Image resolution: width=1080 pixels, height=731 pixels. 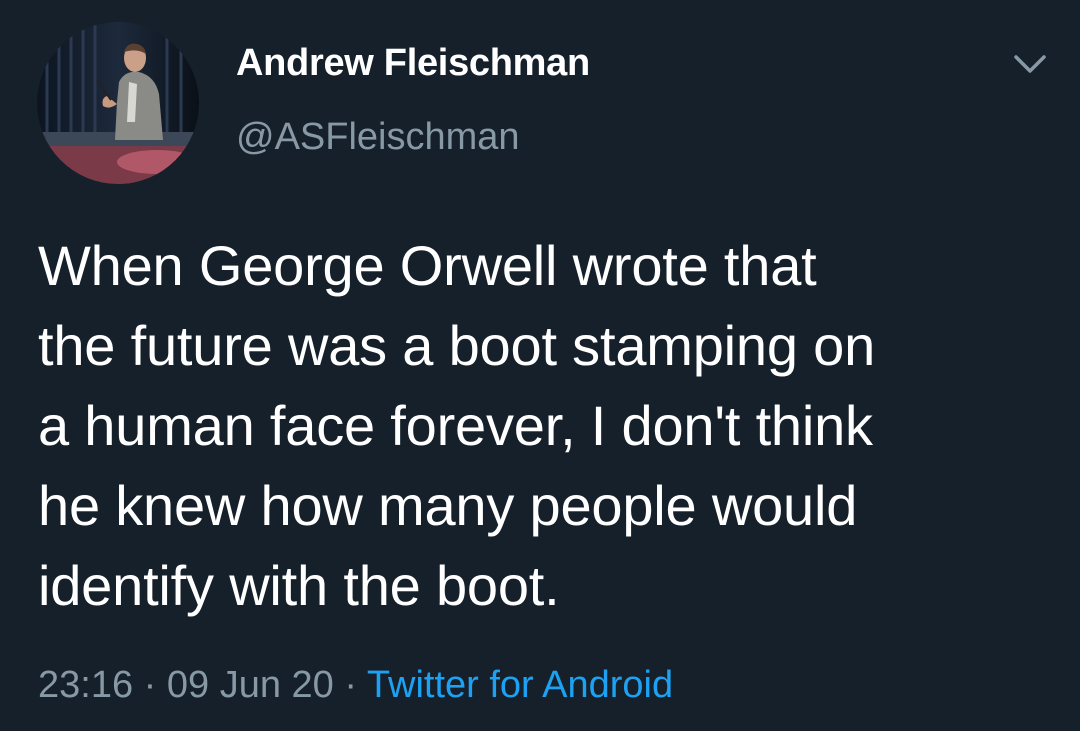 I want to click on tweet-time: 23:16, so click(x=85, y=685).